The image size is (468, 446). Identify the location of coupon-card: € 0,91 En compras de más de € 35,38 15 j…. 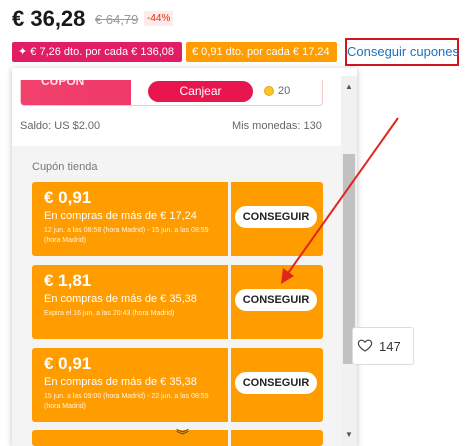
(177, 385).